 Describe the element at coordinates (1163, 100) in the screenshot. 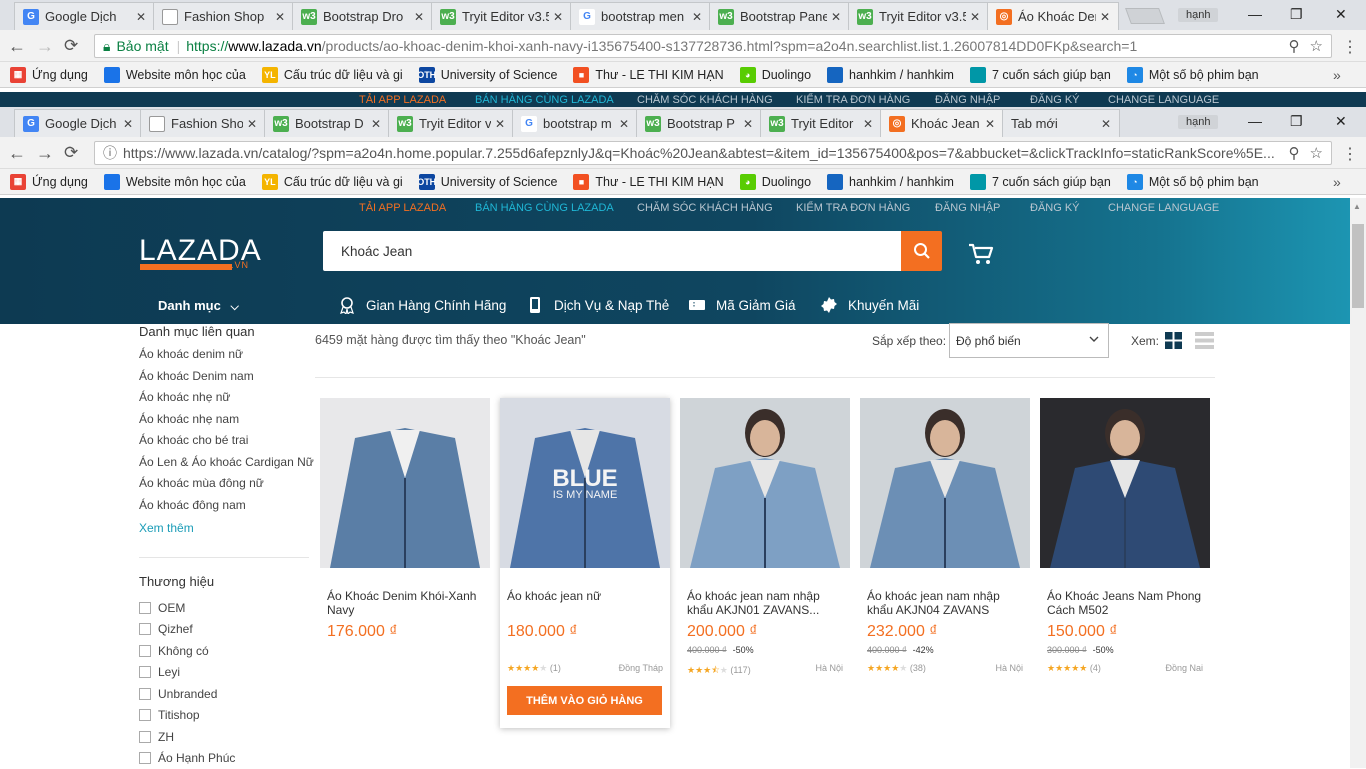

I see `top-link: Change Language` at that location.